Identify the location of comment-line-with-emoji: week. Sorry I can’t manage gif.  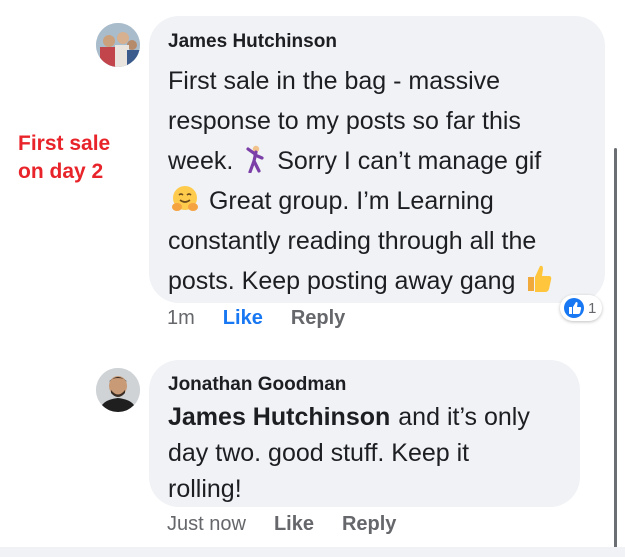
(378, 161).